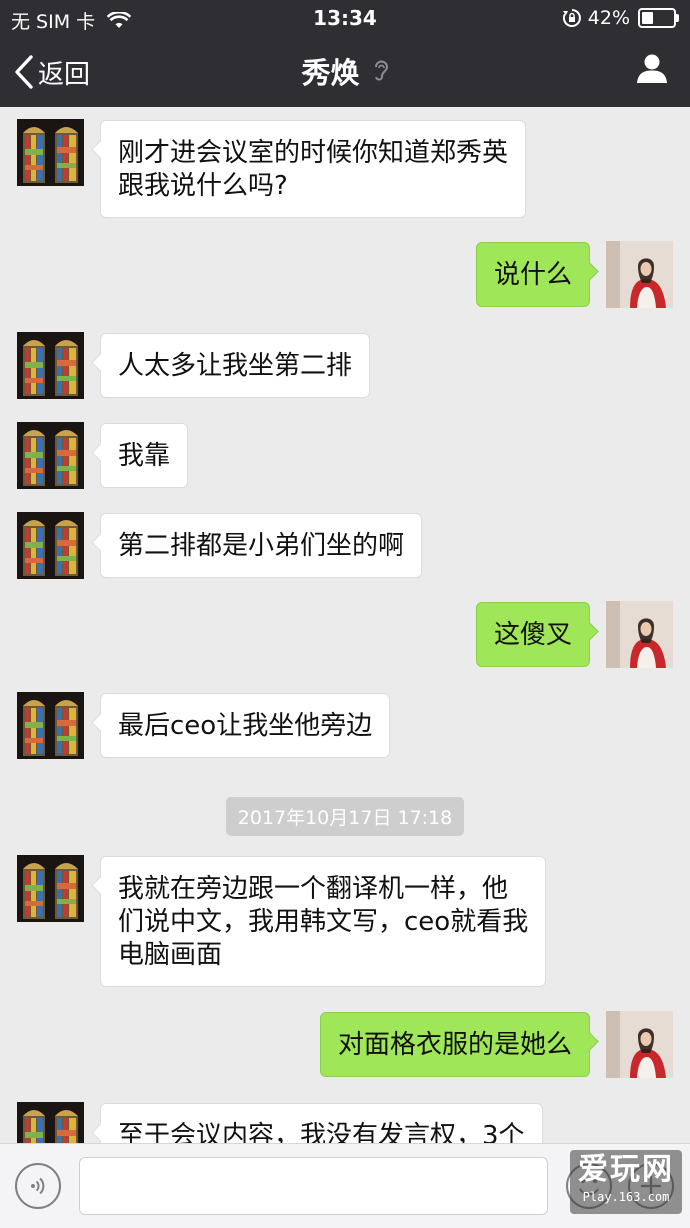 This screenshot has height=1228, width=690. I want to click on sent-message-bubble: 这傻叉, so click(532, 634).